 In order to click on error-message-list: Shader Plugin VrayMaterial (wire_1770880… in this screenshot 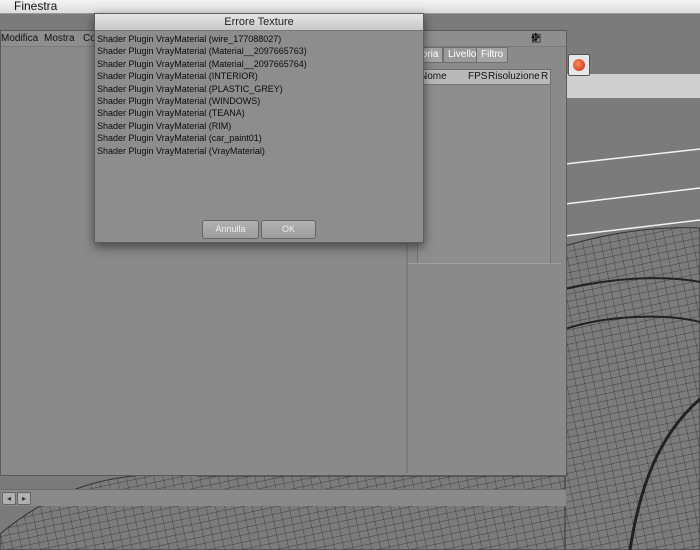, I will do `click(202, 95)`.